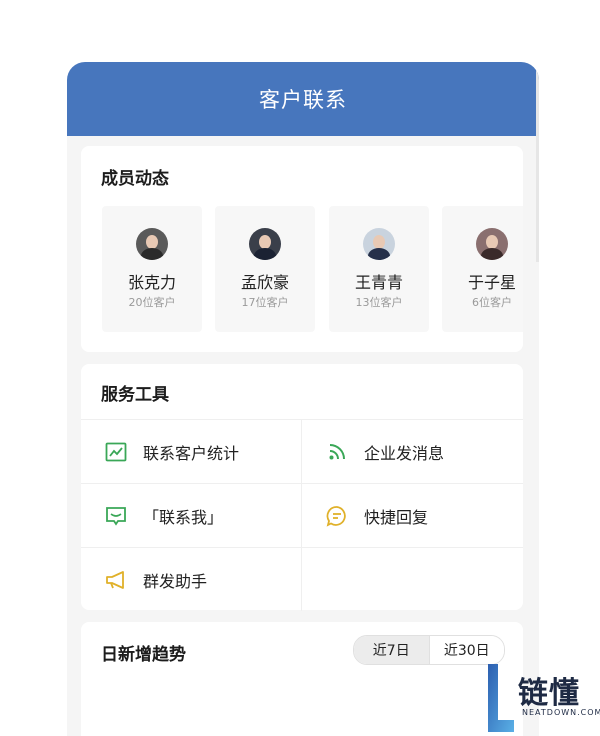  What do you see at coordinates (337, 452) in the screenshot?
I see `rss-icon` at bounding box center [337, 452].